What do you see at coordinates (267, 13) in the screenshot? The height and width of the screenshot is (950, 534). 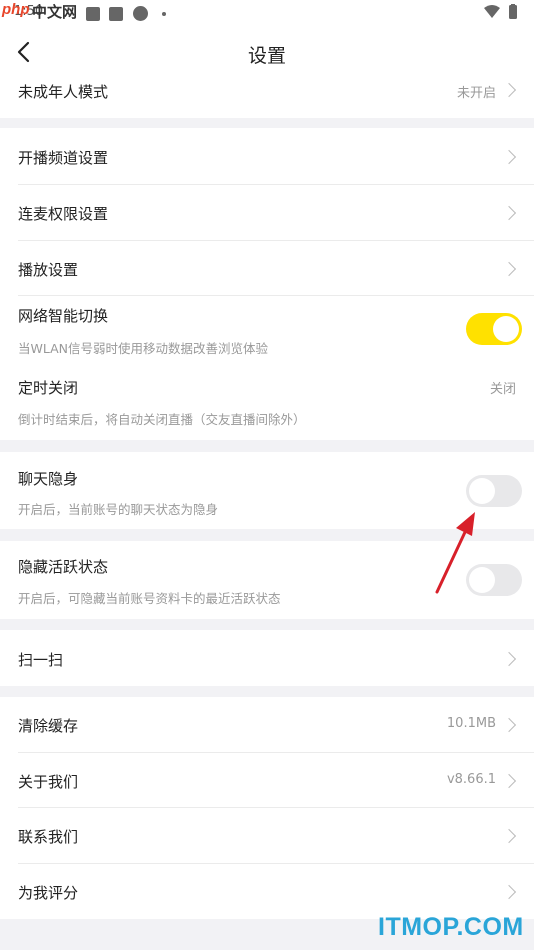 I see `status-bar: 1:50 php 中文网` at bounding box center [267, 13].